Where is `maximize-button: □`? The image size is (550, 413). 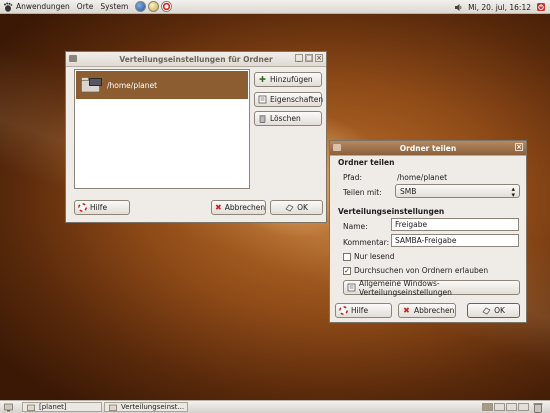
maximize-button: □ is located at coordinates (309, 58).